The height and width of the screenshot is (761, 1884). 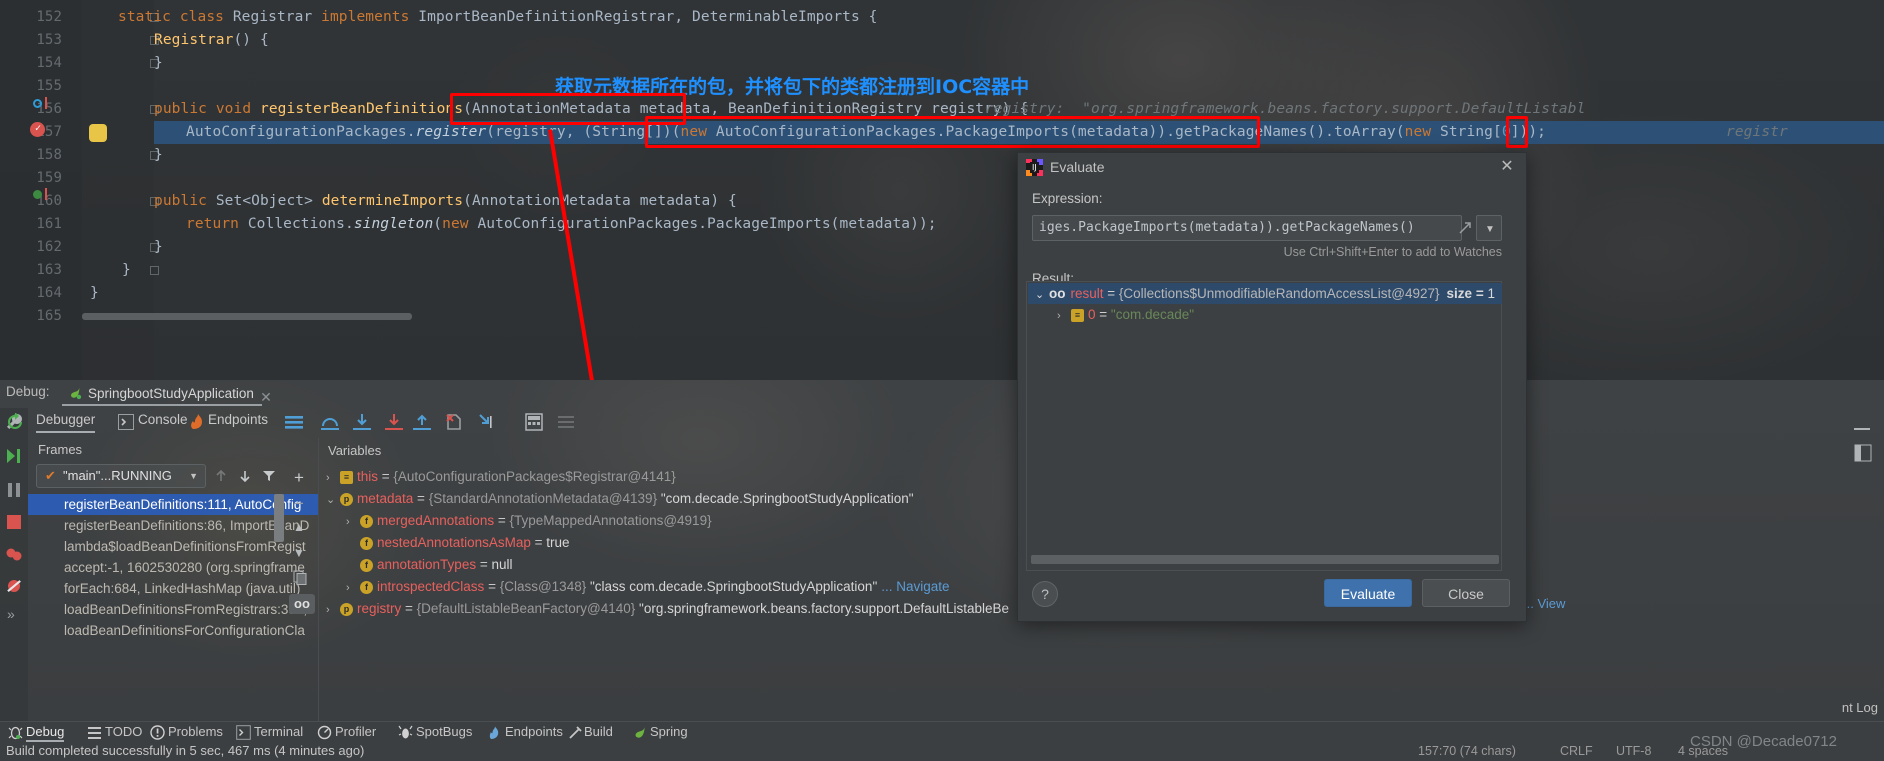 I want to click on debug-toolbar: Debugger Console Endpoints, so click(x=942, y=423).